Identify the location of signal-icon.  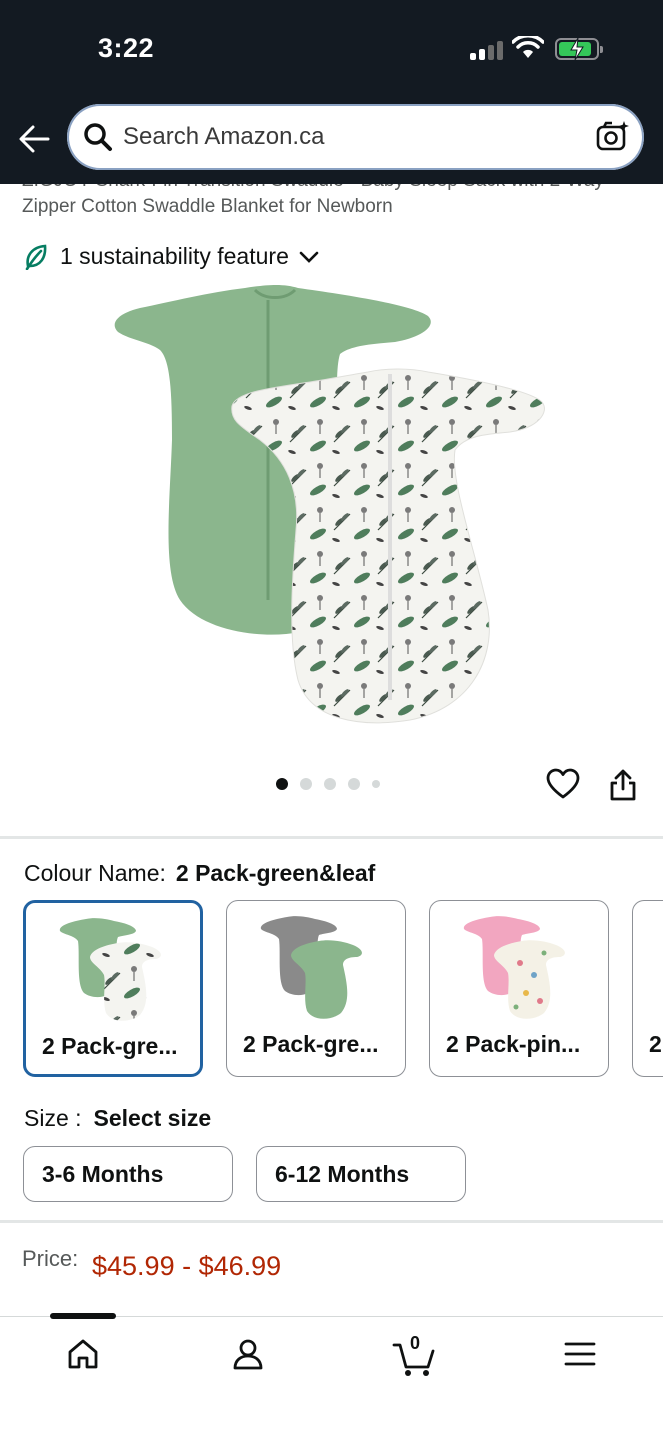
(487, 50).